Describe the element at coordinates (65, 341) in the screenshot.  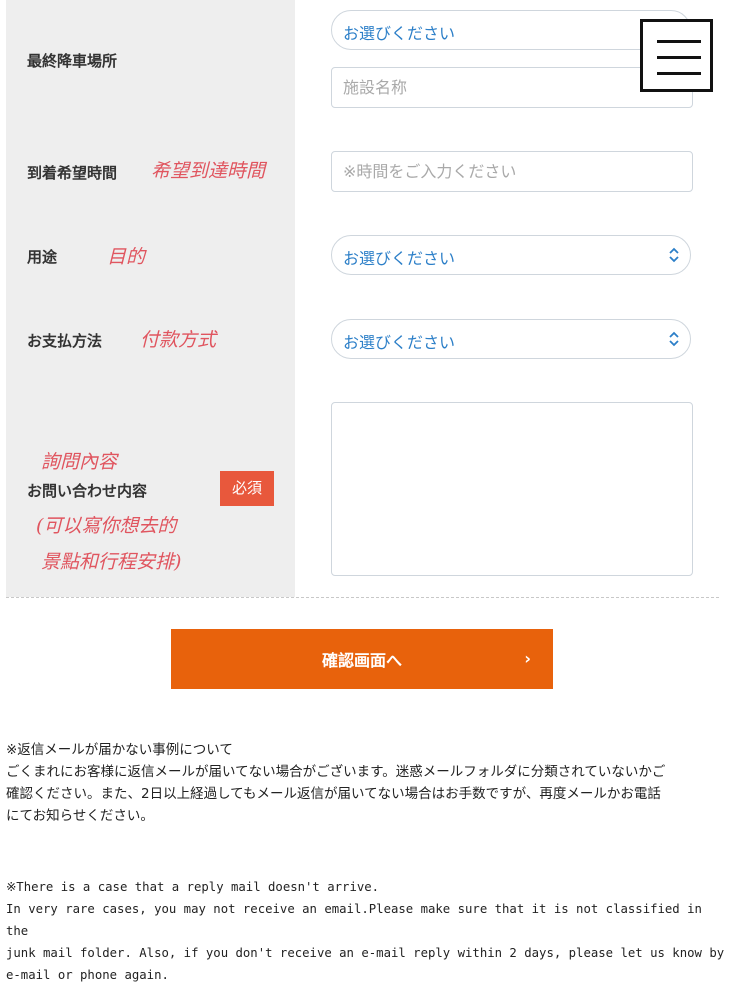
I see `payment-label: お支払方法` at that location.